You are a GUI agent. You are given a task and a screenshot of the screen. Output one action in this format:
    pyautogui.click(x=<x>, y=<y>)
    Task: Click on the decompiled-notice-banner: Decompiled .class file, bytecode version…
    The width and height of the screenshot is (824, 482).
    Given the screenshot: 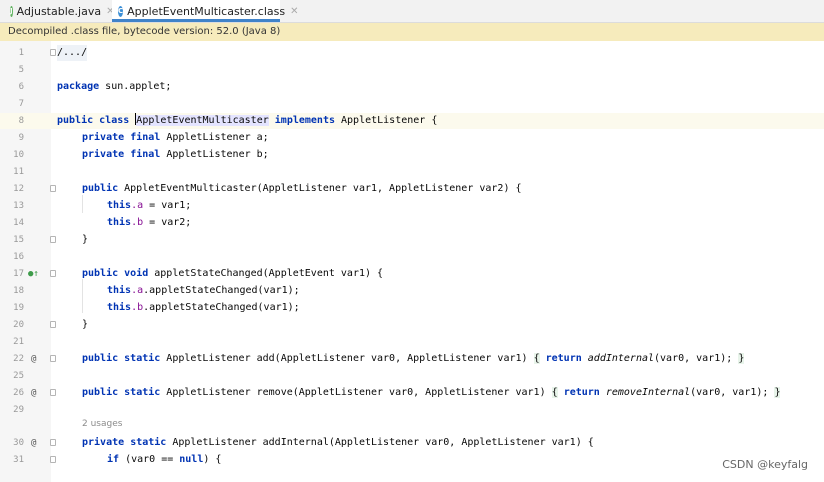 What is the action you would take?
    pyautogui.click(x=412, y=32)
    